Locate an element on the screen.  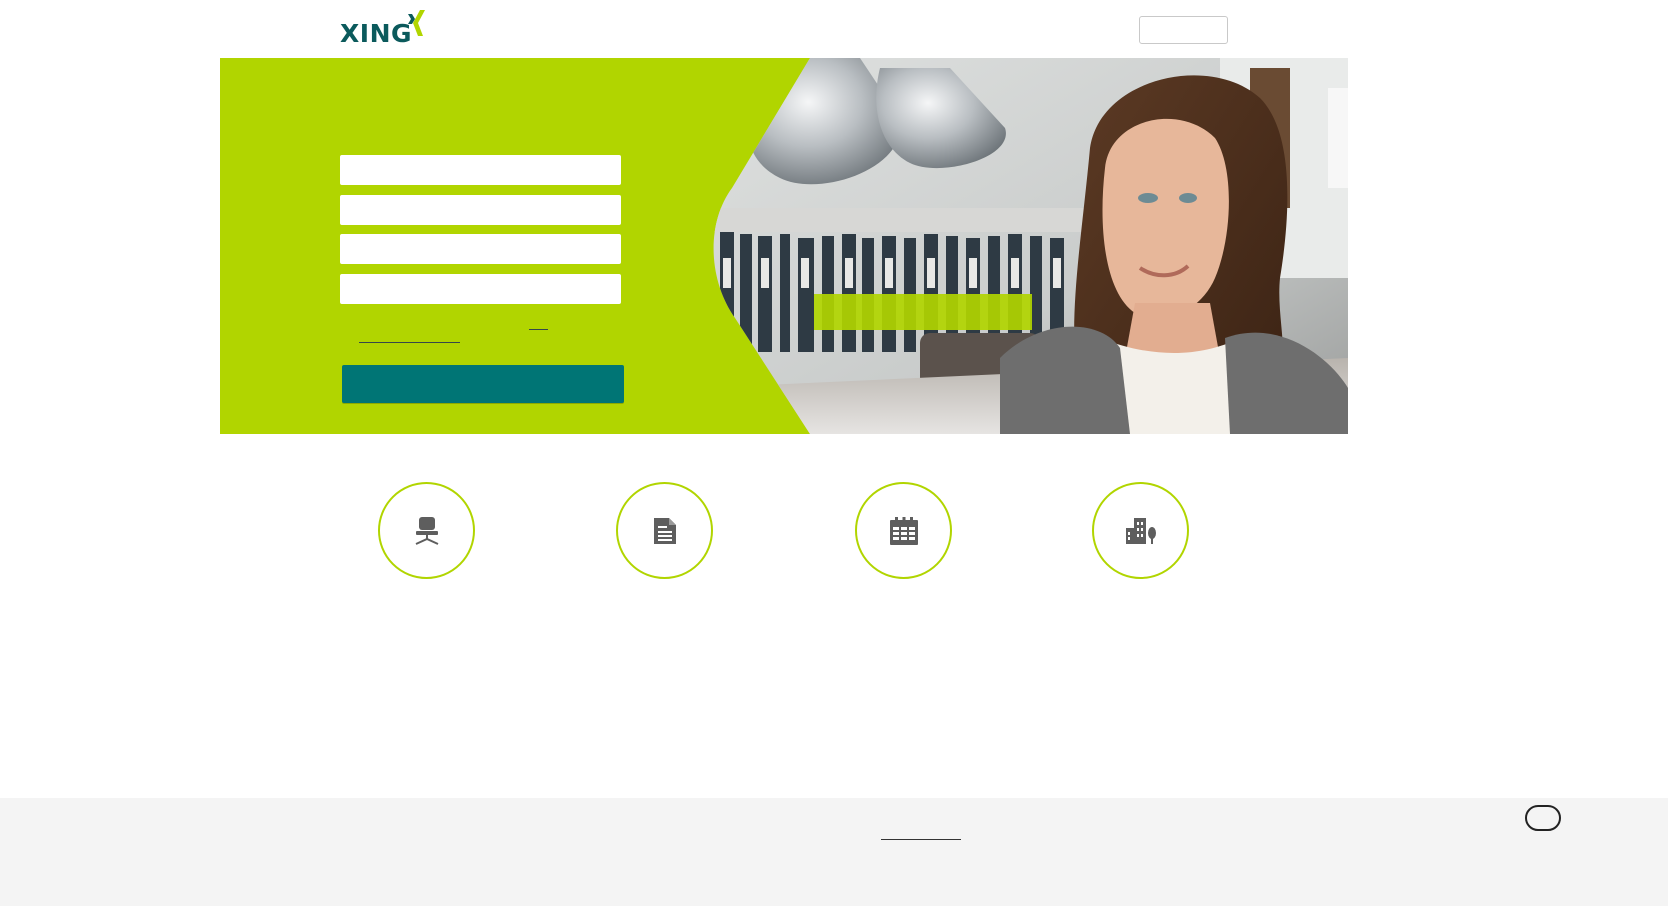
register-button is located at coordinates (483, 384).